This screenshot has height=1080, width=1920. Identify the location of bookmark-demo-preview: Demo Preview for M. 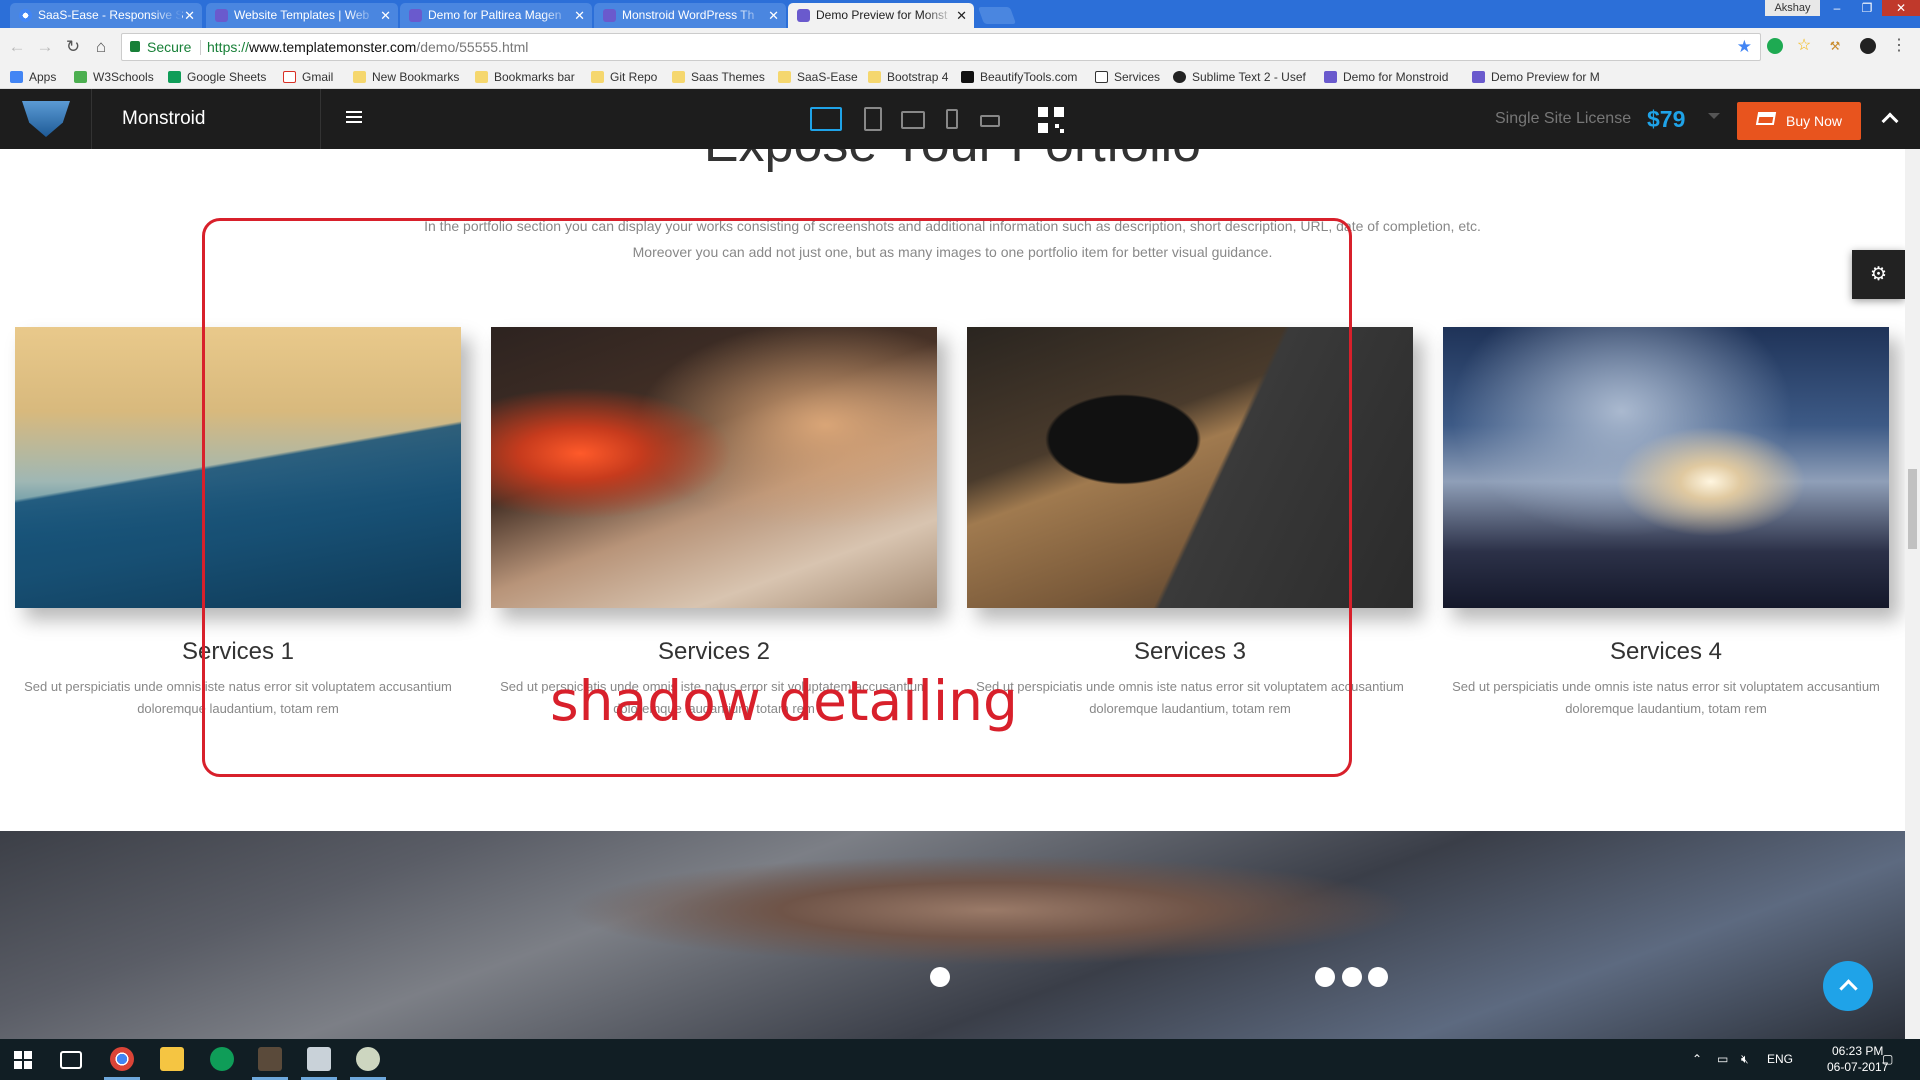
(1536, 77).